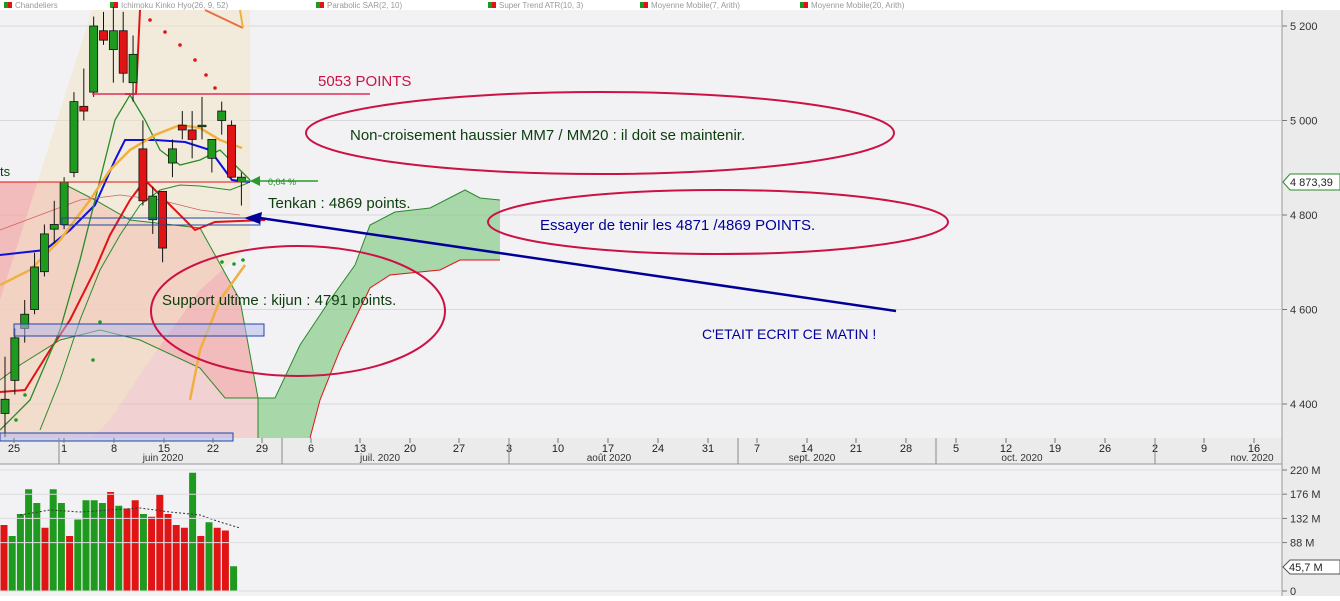 The width and height of the screenshot is (1340, 601). Describe the element at coordinates (1252, 458) in the screenshot. I see `month-label: nov. 2020` at that location.